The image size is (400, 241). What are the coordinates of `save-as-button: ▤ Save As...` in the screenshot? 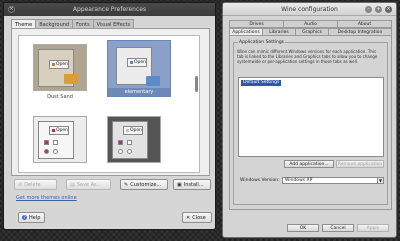 It's located at (88, 184).